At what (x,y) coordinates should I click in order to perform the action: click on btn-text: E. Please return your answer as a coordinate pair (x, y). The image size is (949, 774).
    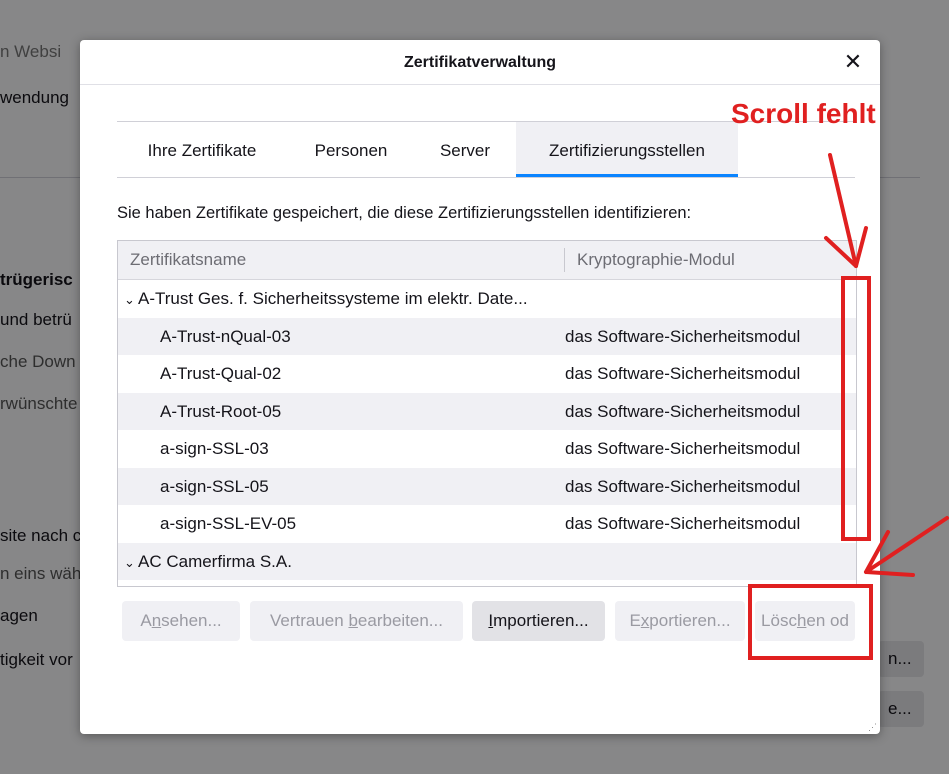
    Looking at the image, I should click on (635, 620).